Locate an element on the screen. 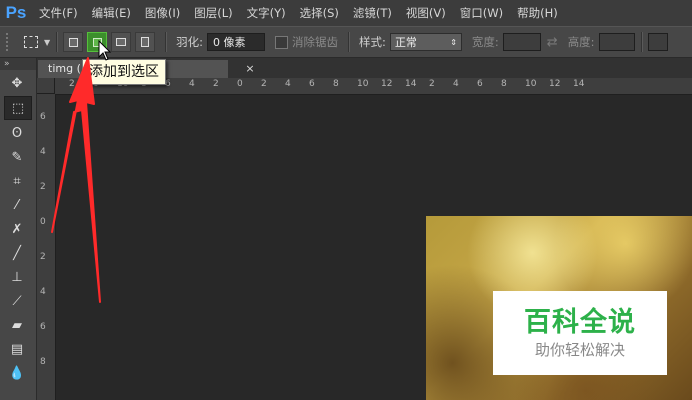 The height and width of the screenshot is (400, 692). crop-tool-icon: ⌗ is located at coordinates (17, 181).